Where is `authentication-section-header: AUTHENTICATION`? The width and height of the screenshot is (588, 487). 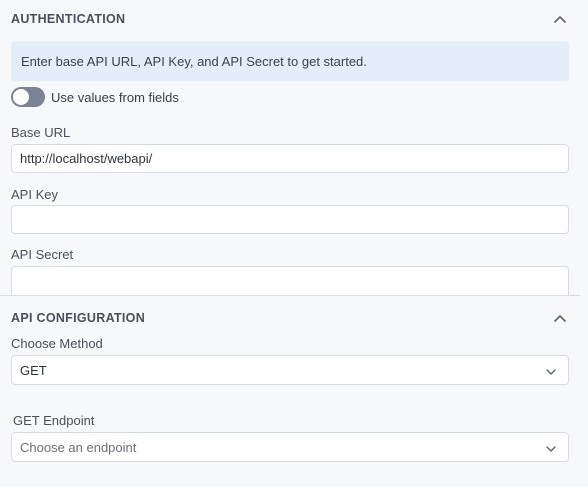 authentication-section-header: AUTHENTICATION is located at coordinates (294, 19).